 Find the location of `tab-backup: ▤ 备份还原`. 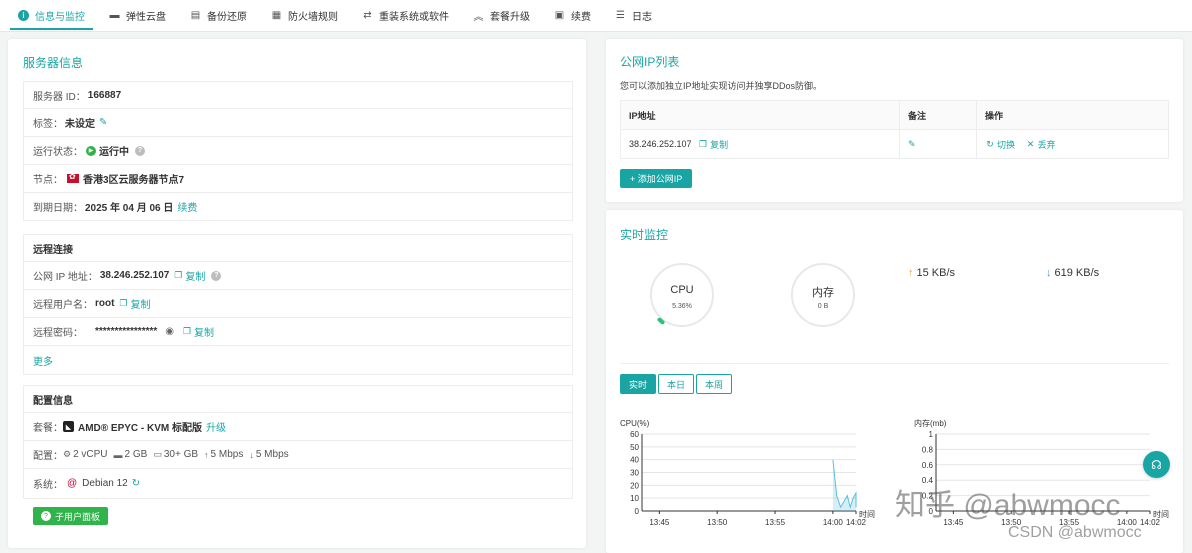

tab-backup: ▤ 备份还原 is located at coordinates (218, 16).